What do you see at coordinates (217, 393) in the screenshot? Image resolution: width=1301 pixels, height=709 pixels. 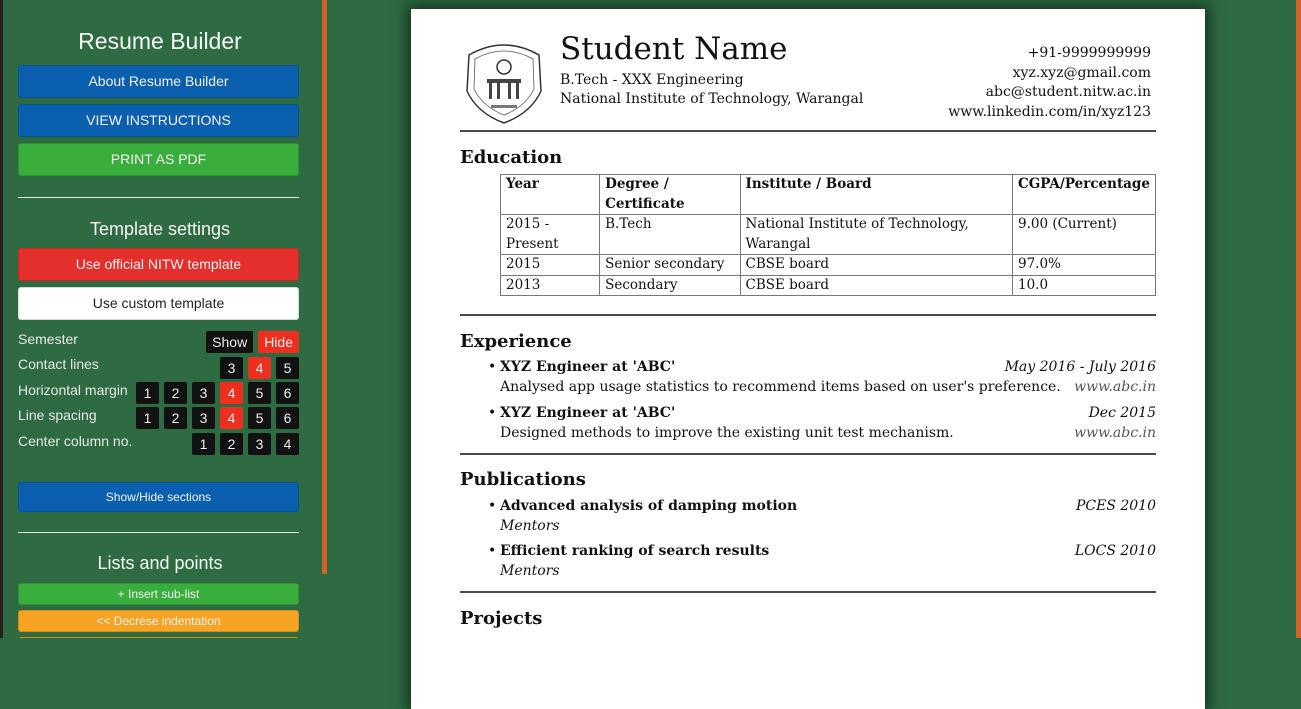 I see `horizontal-margin-options: 1 2 3 4 5 6` at bounding box center [217, 393].